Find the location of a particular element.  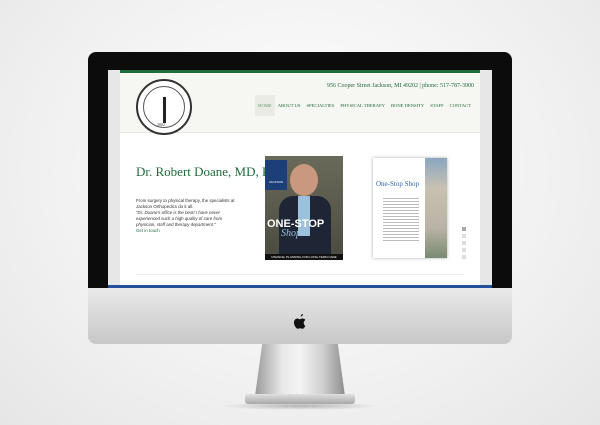

magazine-brand: JACKSON is located at coordinates (276, 175).